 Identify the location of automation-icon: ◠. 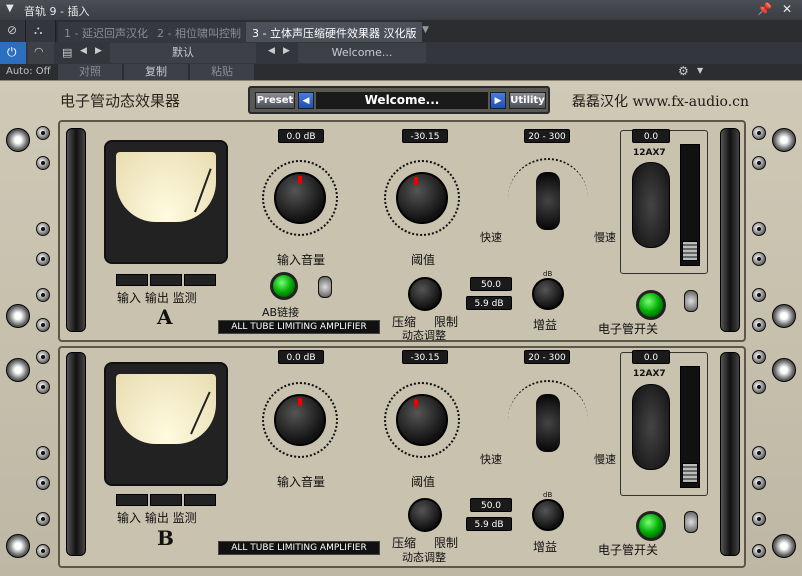
(39, 51).